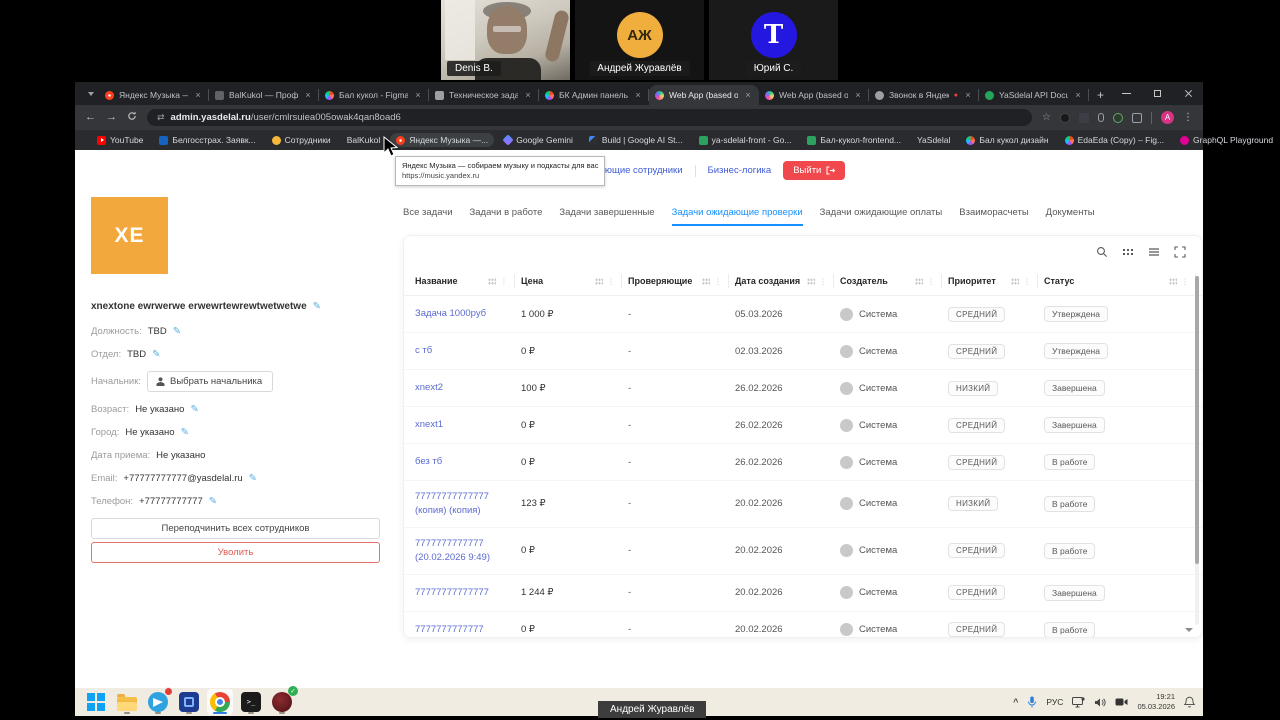 This screenshot has width=1280, height=720. Describe the element at coordinates (1100, 702) in the screenshot. I see `speaker-icon` at that location.